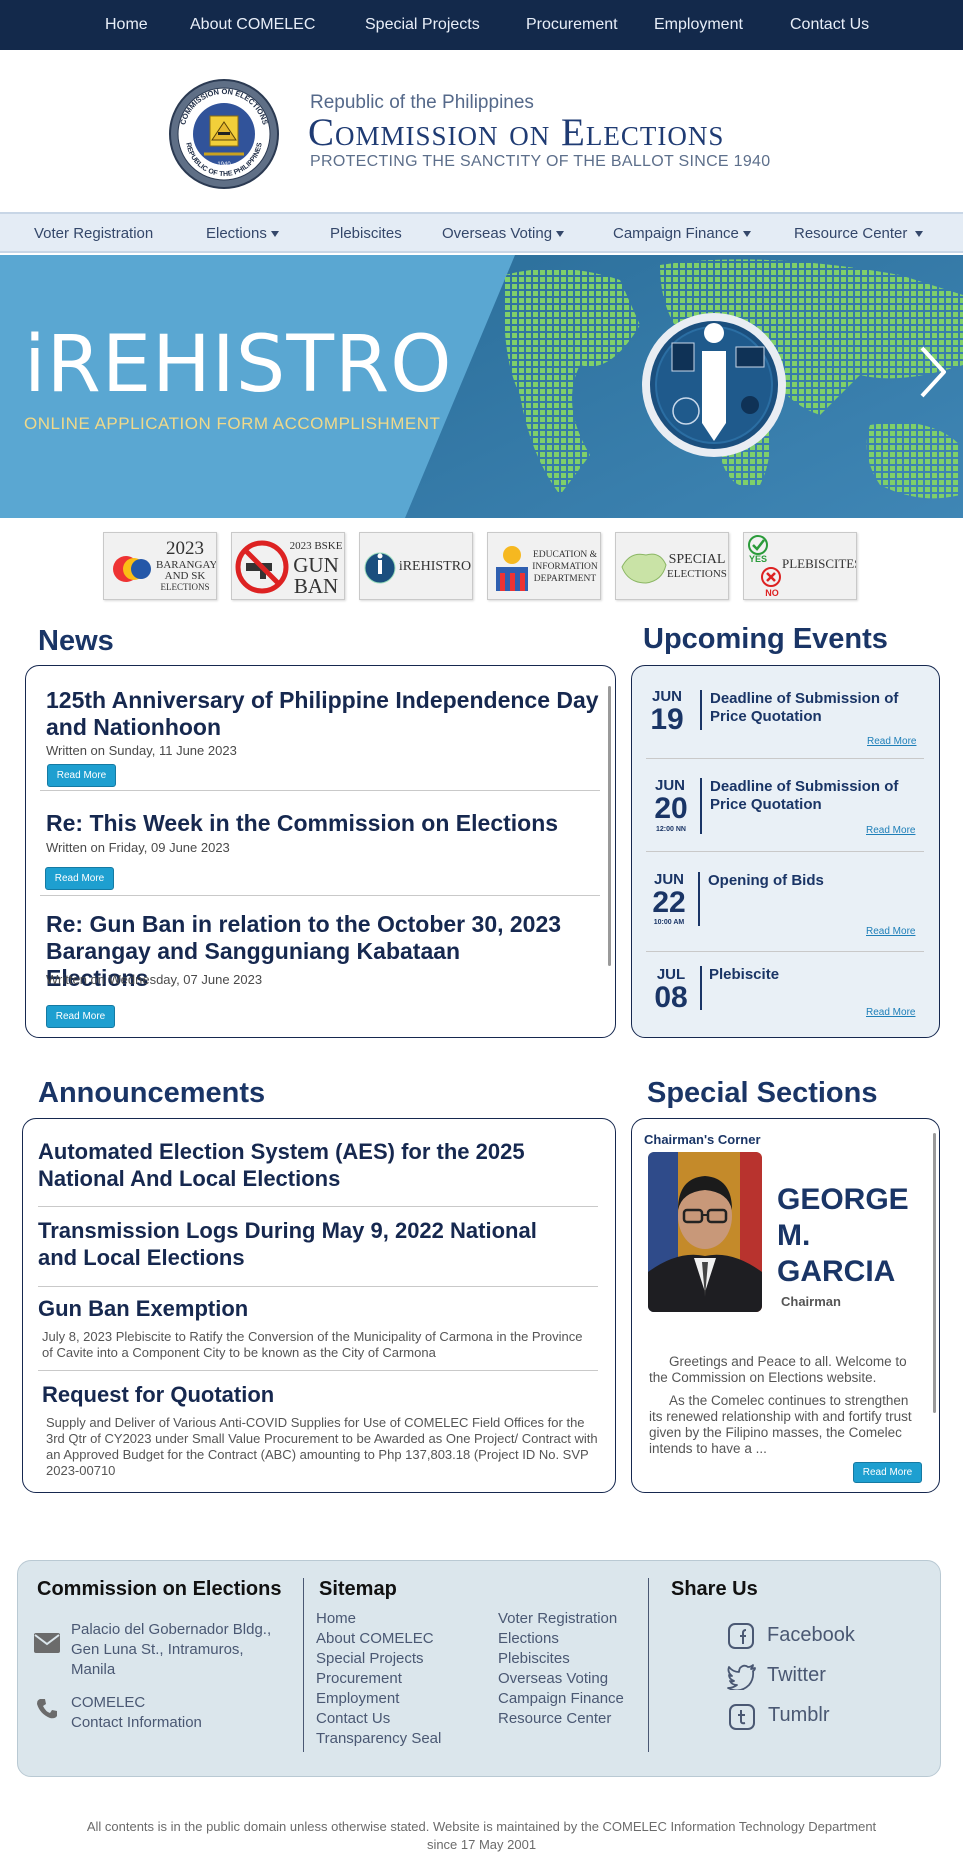 Image resolution: width=963 pixels, height=1861 pixels. Describe the element at coordinates (224, 165) in the screenshot. I see `seal-year: 1940` at that location.